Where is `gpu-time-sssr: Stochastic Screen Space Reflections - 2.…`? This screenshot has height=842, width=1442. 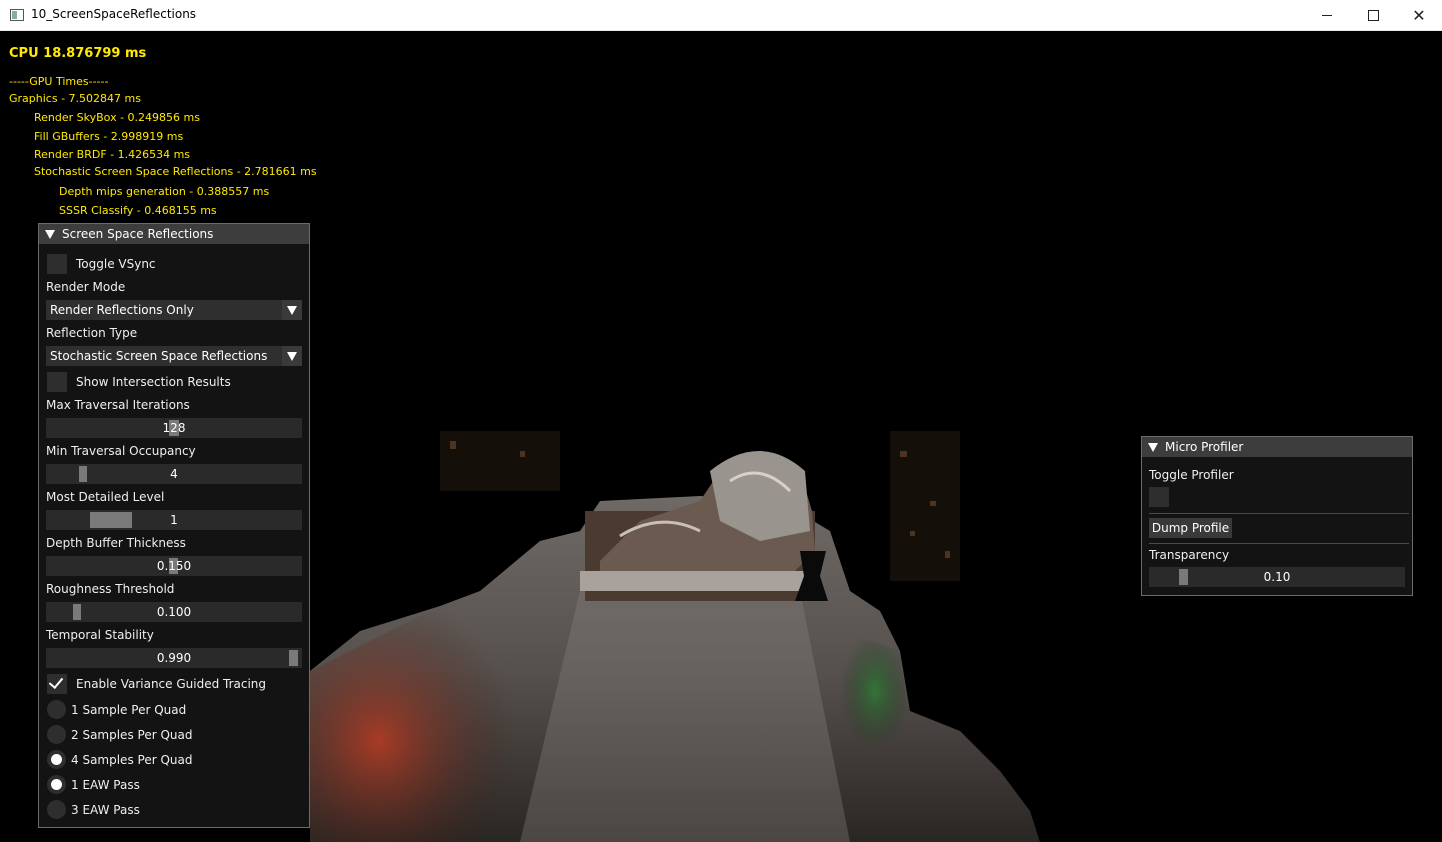
gpu-time-sssr: Stochastic Screen Space Reflections - 2.… is located at coordinates (175, 171).